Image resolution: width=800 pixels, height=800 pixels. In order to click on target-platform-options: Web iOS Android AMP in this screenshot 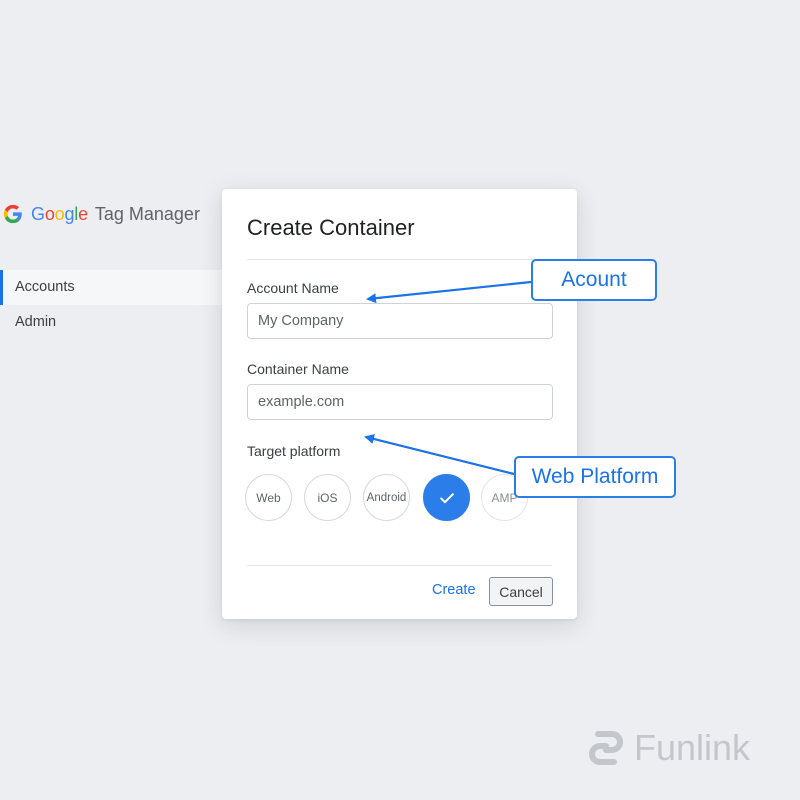, I will do `click(395, 498)`.